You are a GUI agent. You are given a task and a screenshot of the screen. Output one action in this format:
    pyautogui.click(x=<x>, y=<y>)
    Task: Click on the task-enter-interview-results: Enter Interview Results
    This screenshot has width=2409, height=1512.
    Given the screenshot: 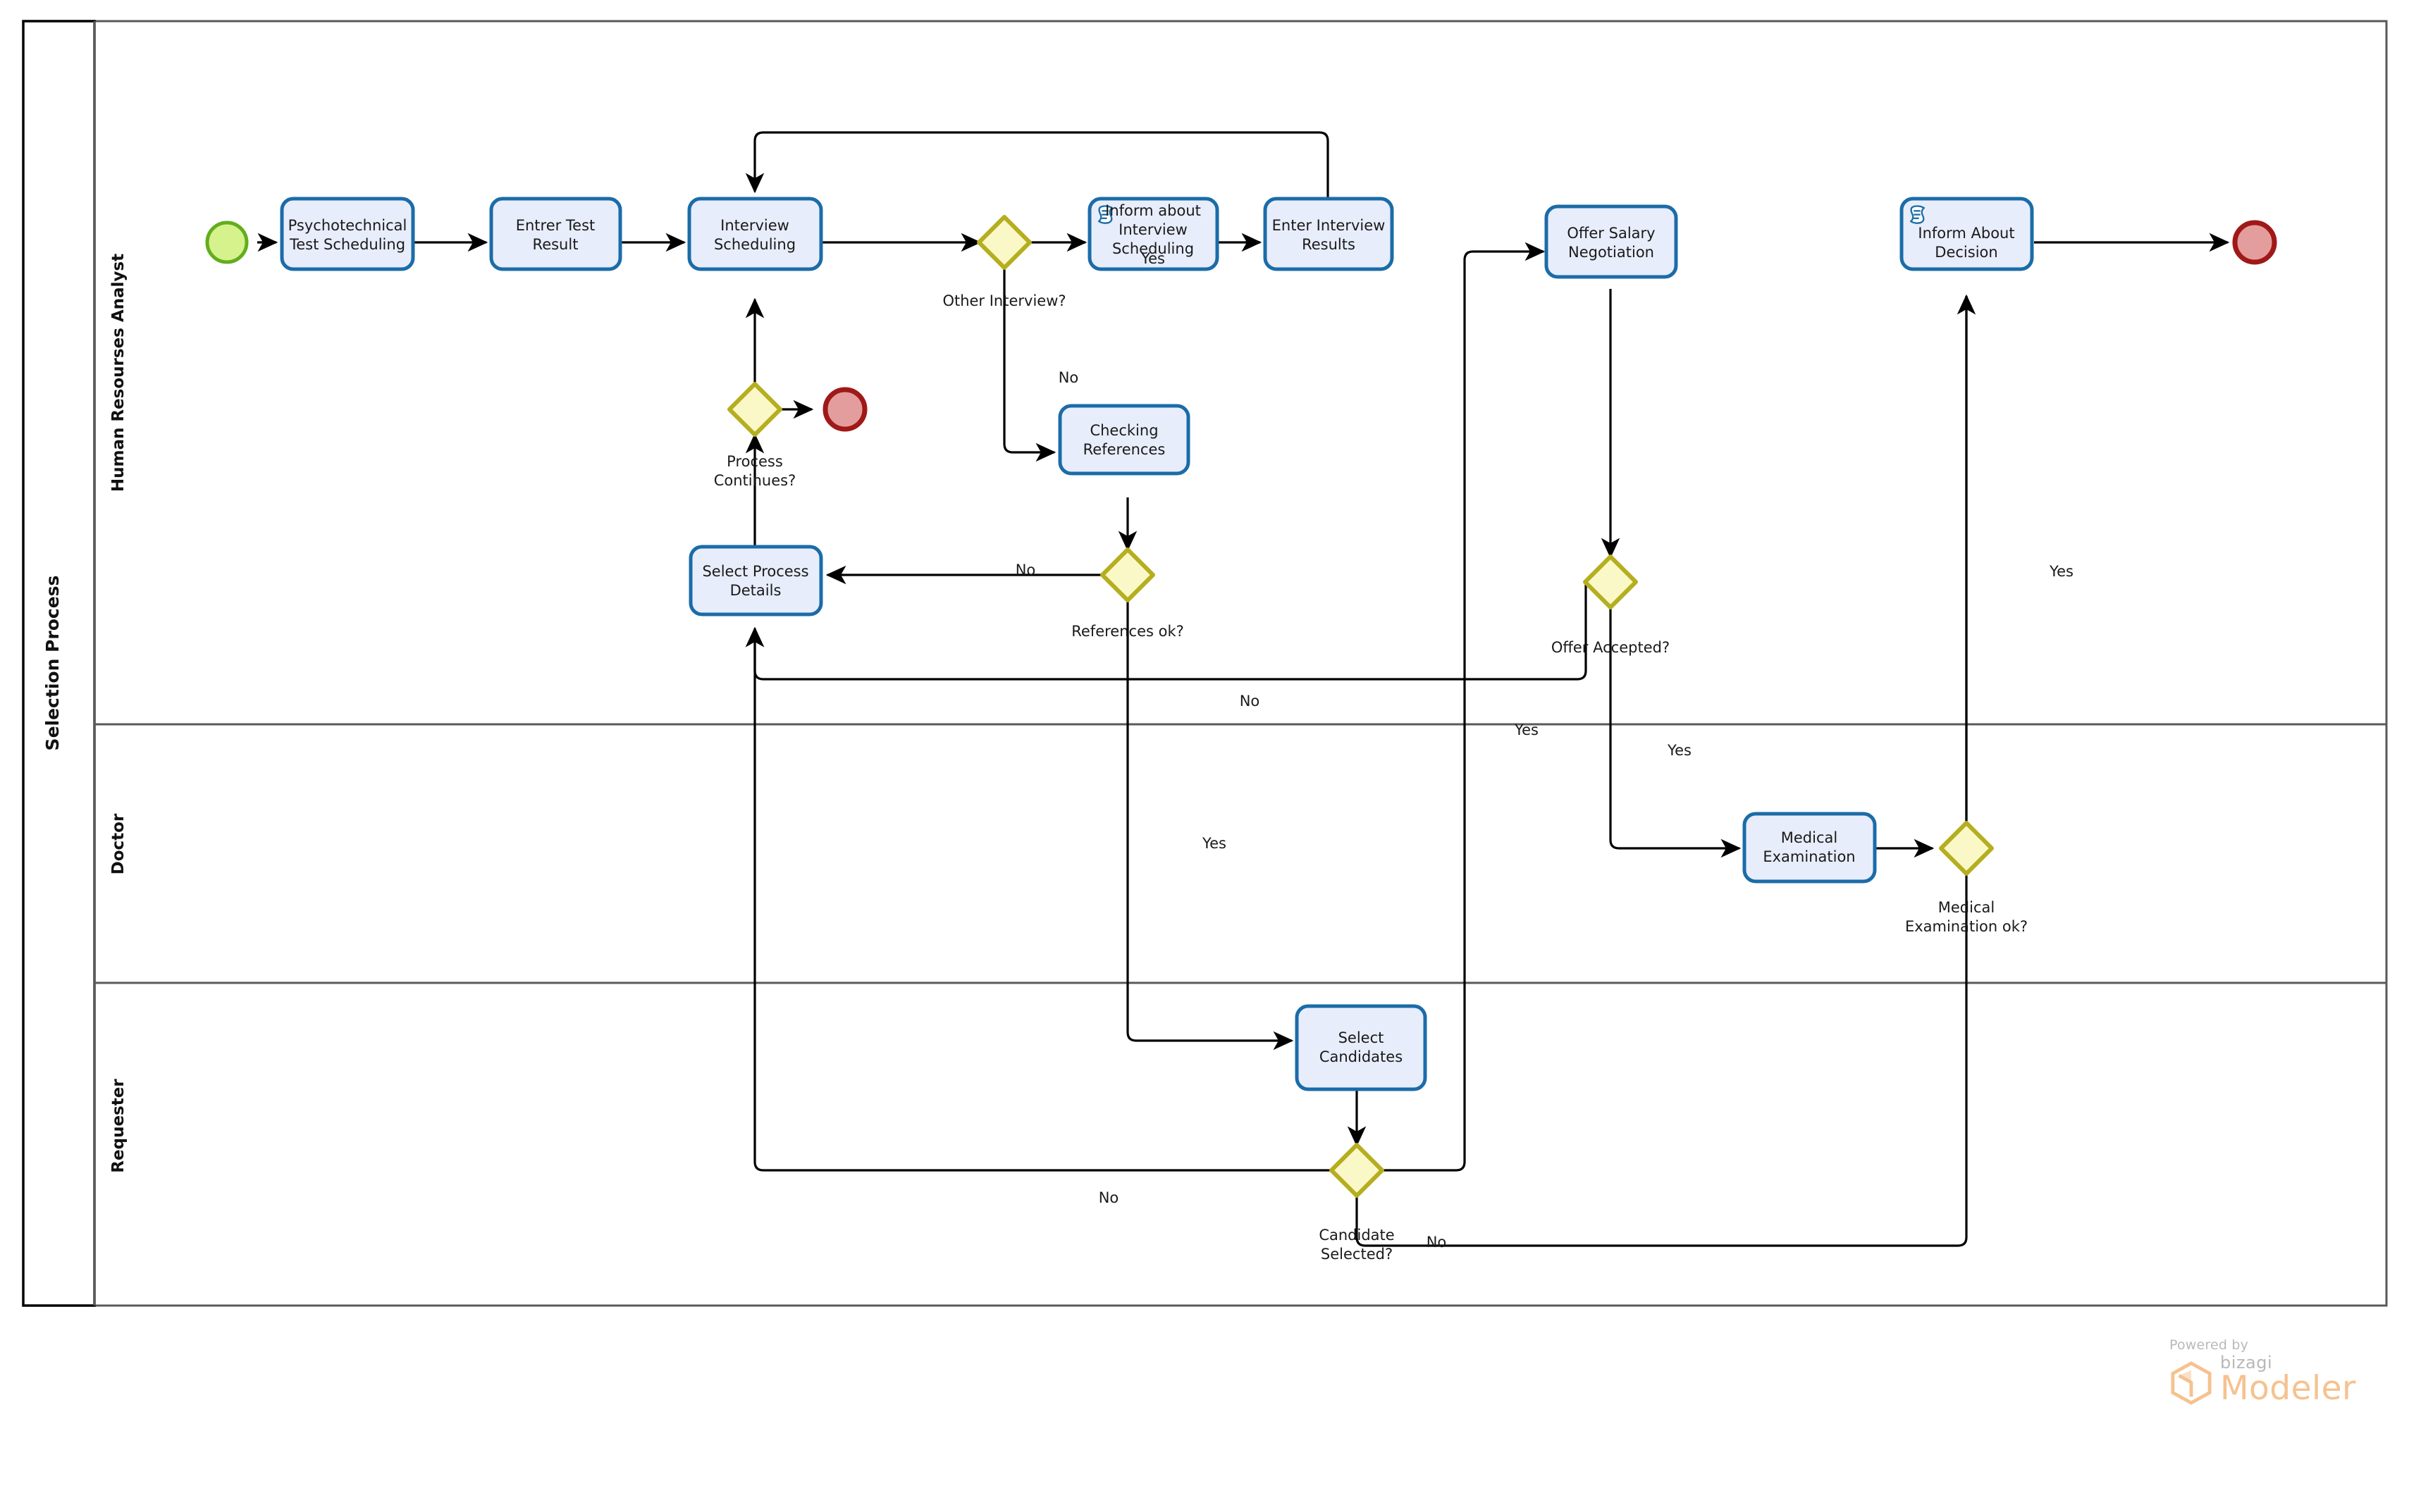 What is the action you would take?
    pyautogui.click(x=1328, y=234)
    